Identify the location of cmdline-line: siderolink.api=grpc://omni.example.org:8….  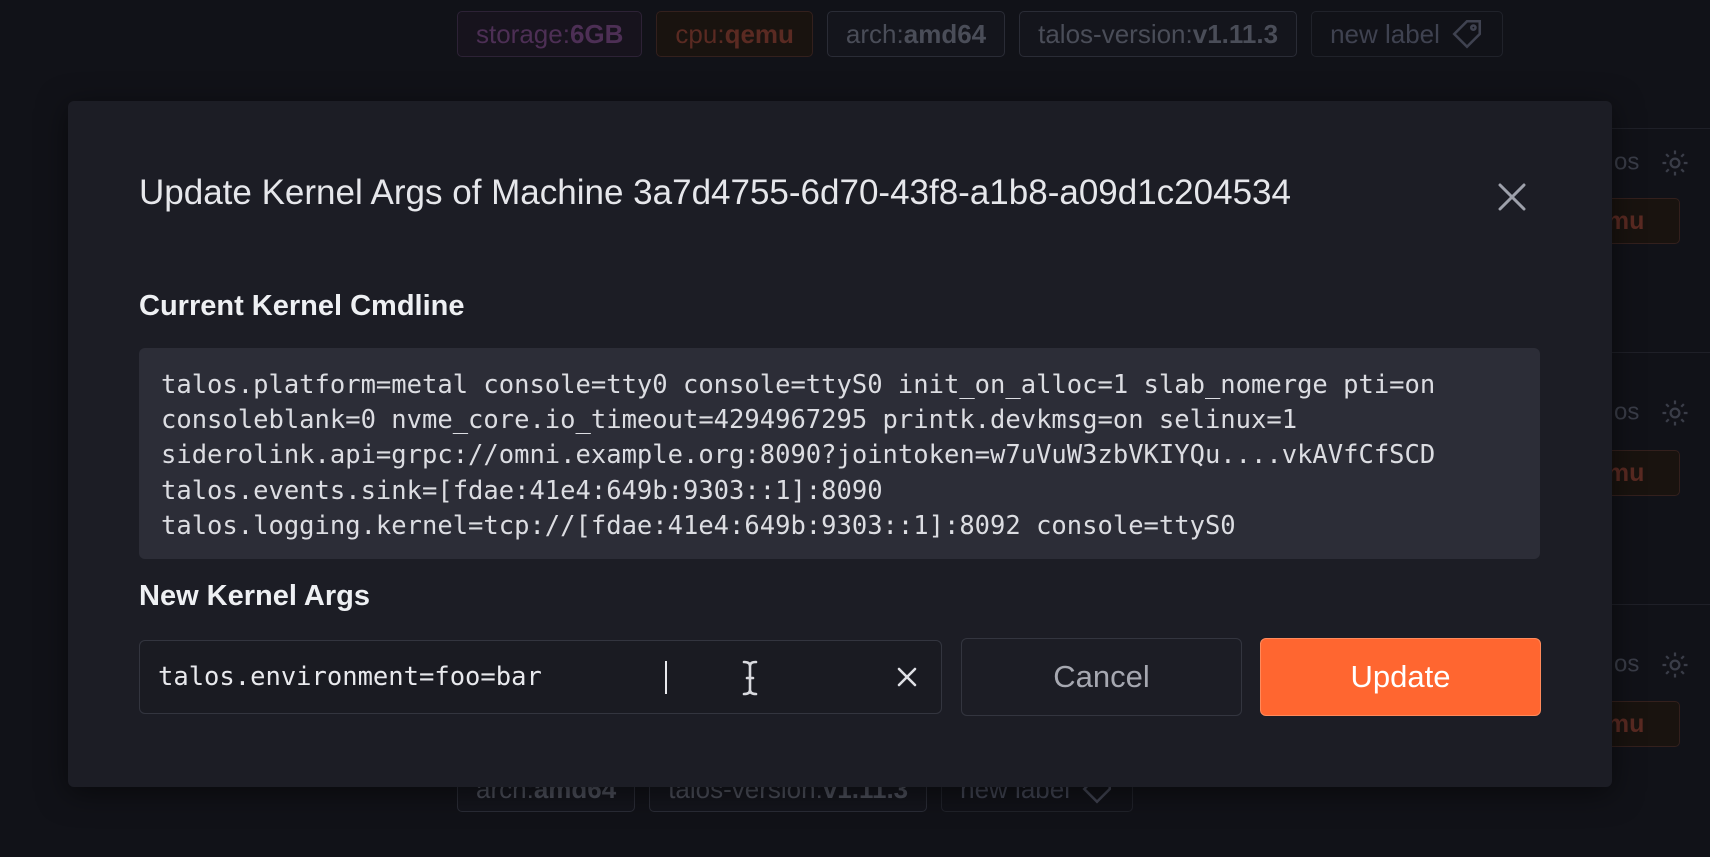
(798, 455).